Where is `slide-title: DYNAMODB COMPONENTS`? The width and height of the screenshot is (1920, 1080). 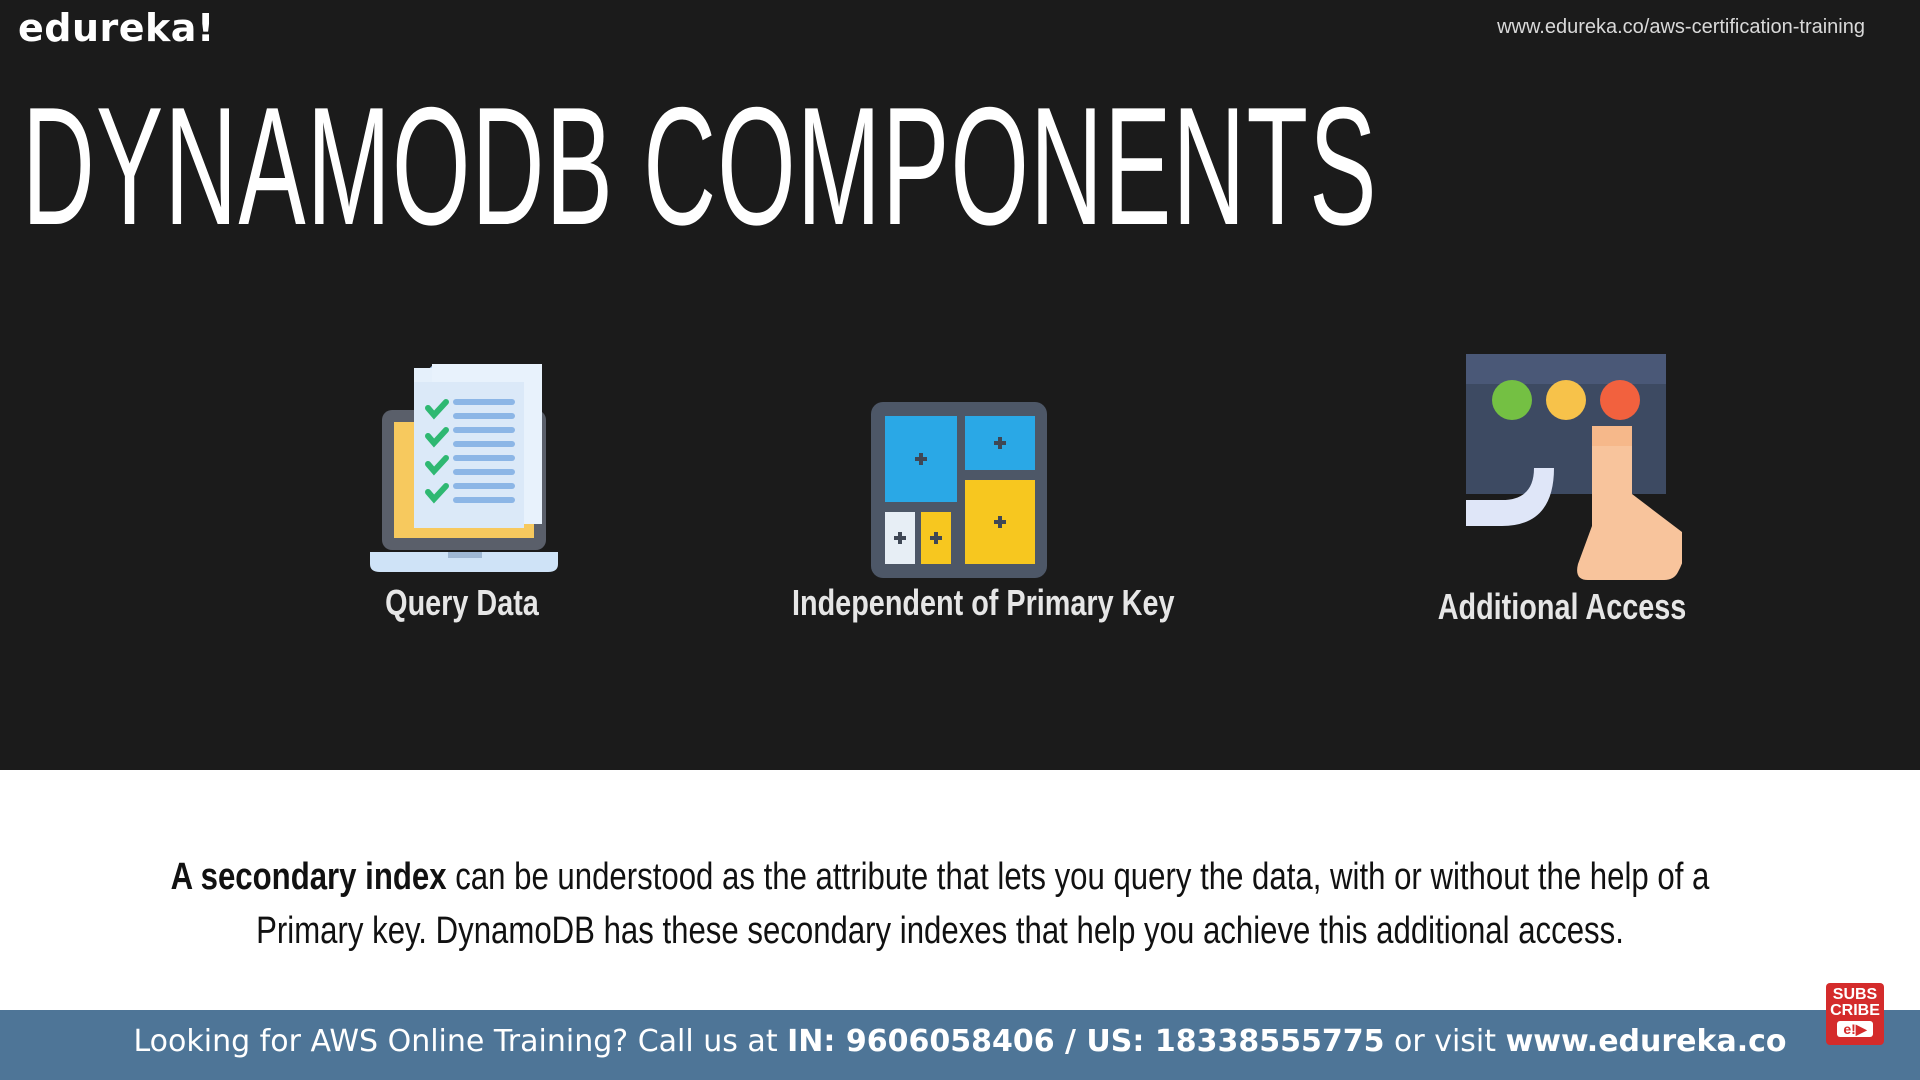 slide-title: DYNAMODB COMPONENTS is located at coordinates (700, 166).